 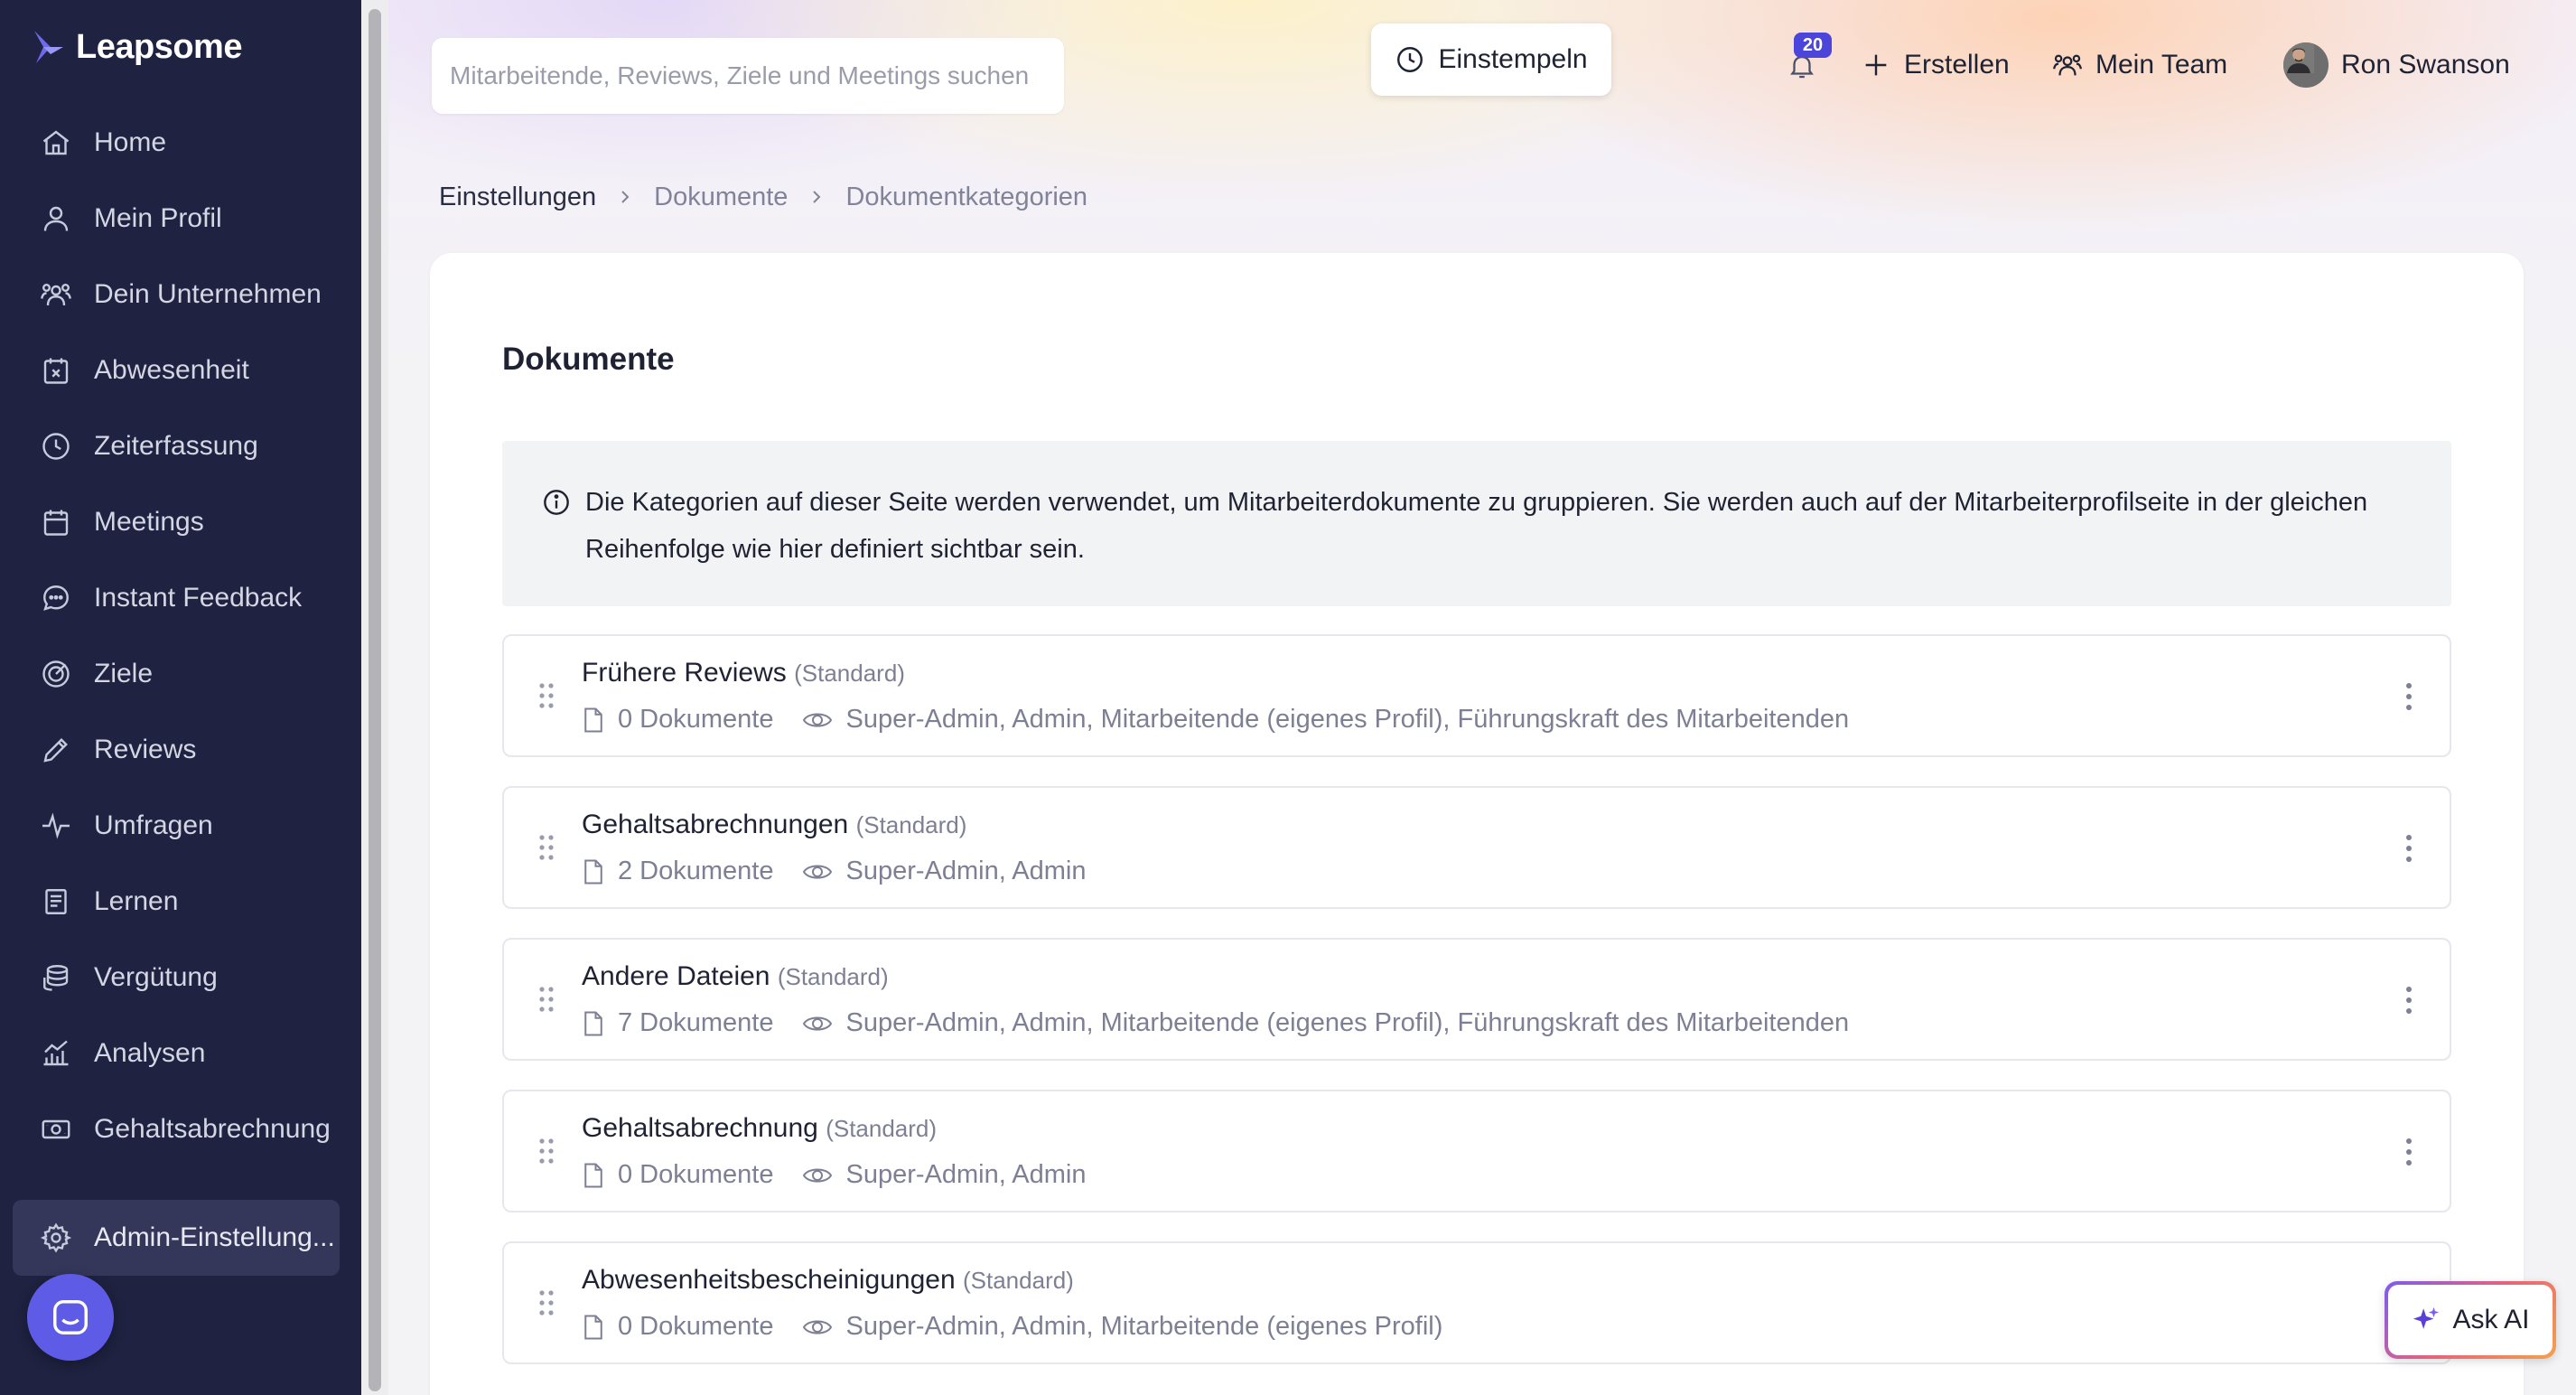 I want to click on category-title: Abwesenheitsbescheinigungen (Standard), so click(x=828, y=1280).